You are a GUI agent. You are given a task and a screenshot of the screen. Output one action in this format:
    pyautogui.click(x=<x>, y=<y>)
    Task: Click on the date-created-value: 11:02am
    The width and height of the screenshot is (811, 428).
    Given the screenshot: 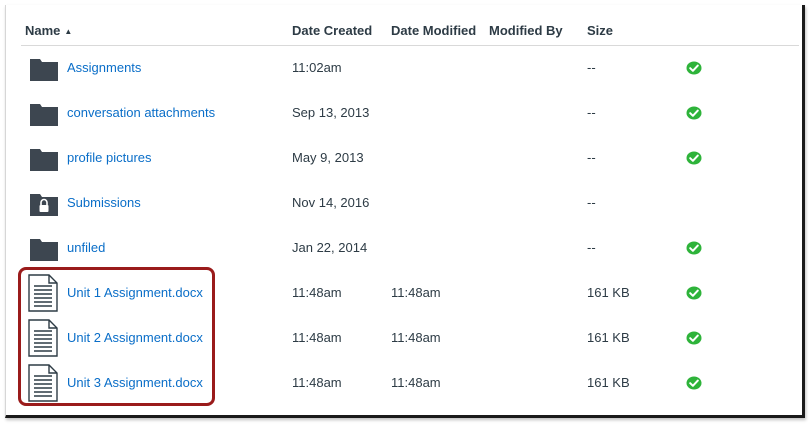 What is the action you would take?
    pyautogui.click(x=317, y=67)
    